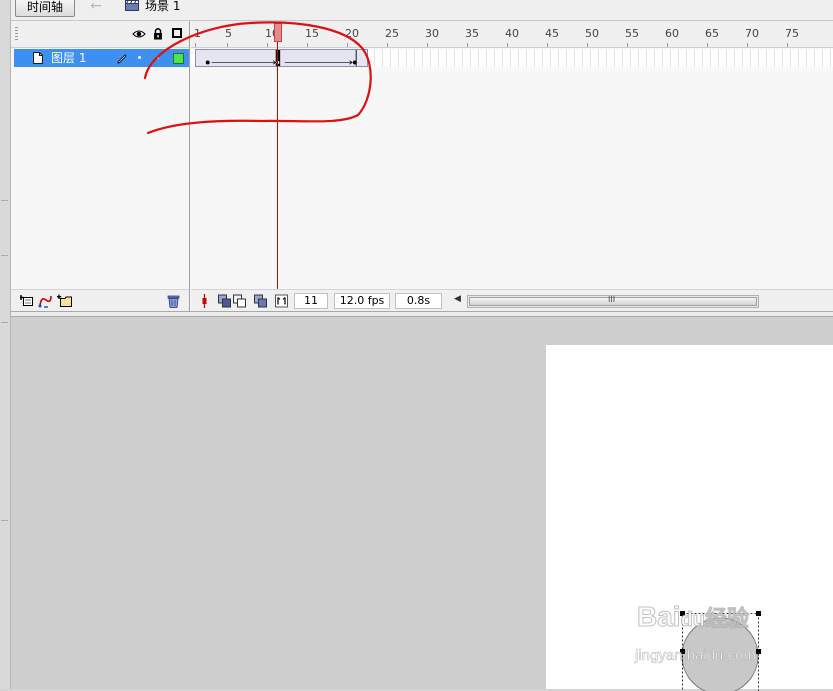 The image size is (833, 691). Describe the element at coordinates (422, 10) in the screenshot. I see `top-toolbar: 时间轴 ← 场景 1` at that location.